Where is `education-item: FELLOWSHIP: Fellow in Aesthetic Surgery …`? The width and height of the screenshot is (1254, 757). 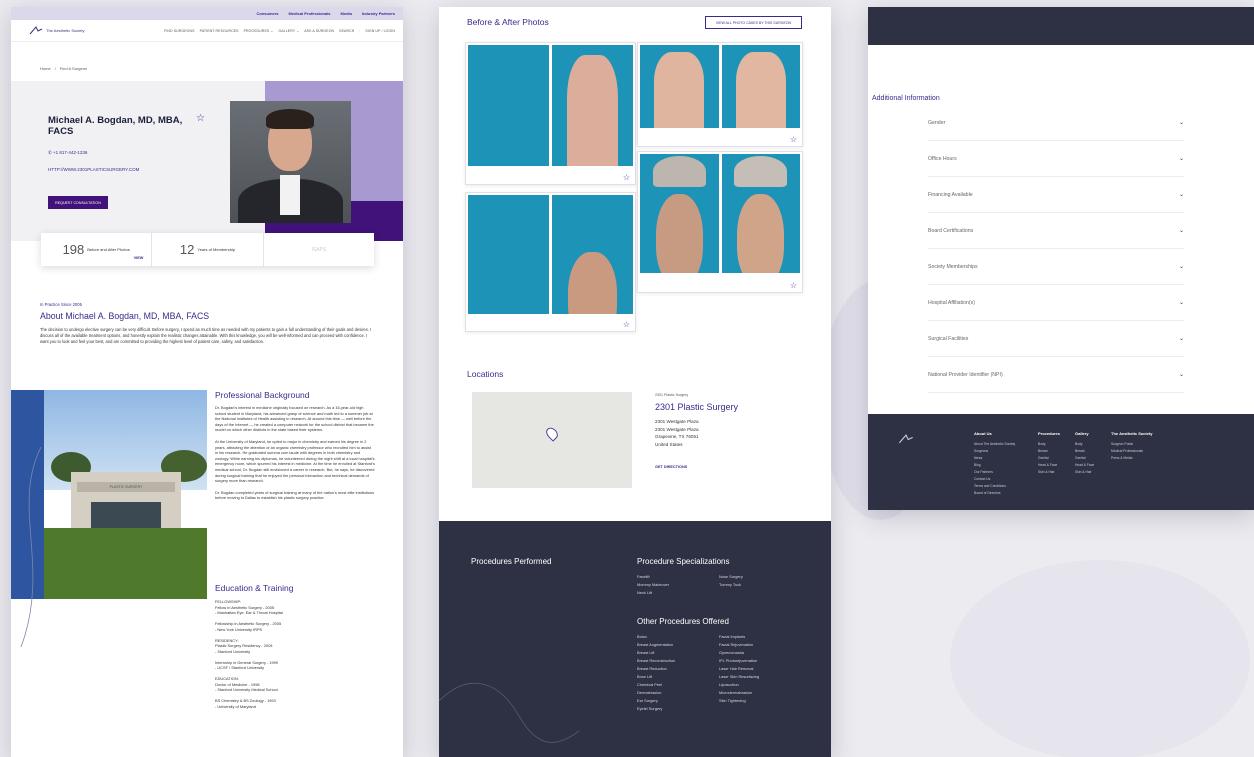
education-item: FELLOWSHIP: Fellow in Aesthetic Surgery … is located at coordinates (249, 607).